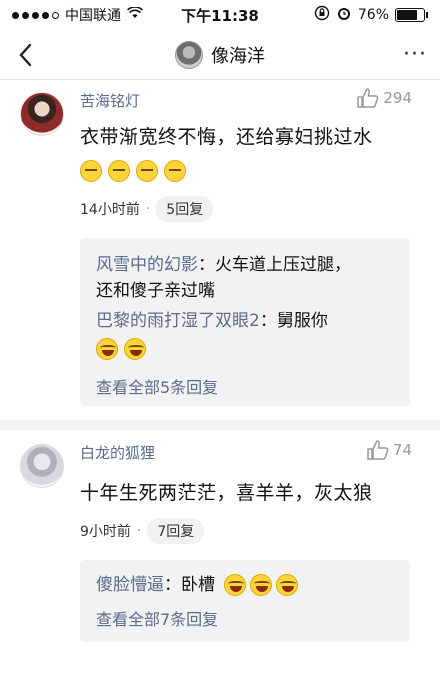 This screenshot has width=440, height=676. What do you see at coordinates (373, 15) in the screenshot?
I see `battery-percent: 76%` at bounding box center [373, 15].